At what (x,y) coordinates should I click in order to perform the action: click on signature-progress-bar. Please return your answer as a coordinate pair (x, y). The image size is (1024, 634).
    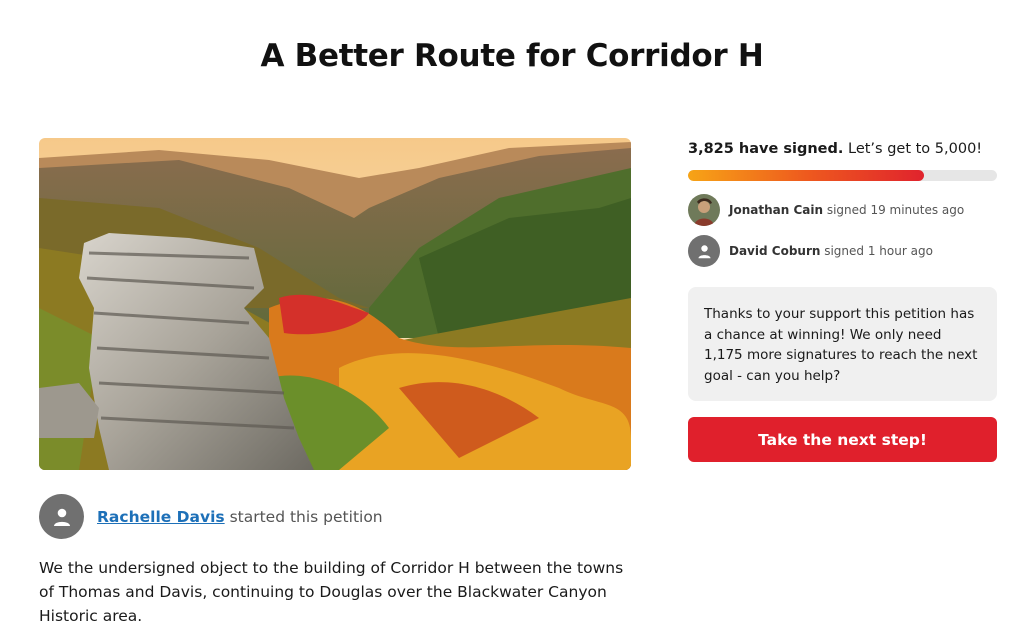
    Looking at the image, I should click on (842, 175).